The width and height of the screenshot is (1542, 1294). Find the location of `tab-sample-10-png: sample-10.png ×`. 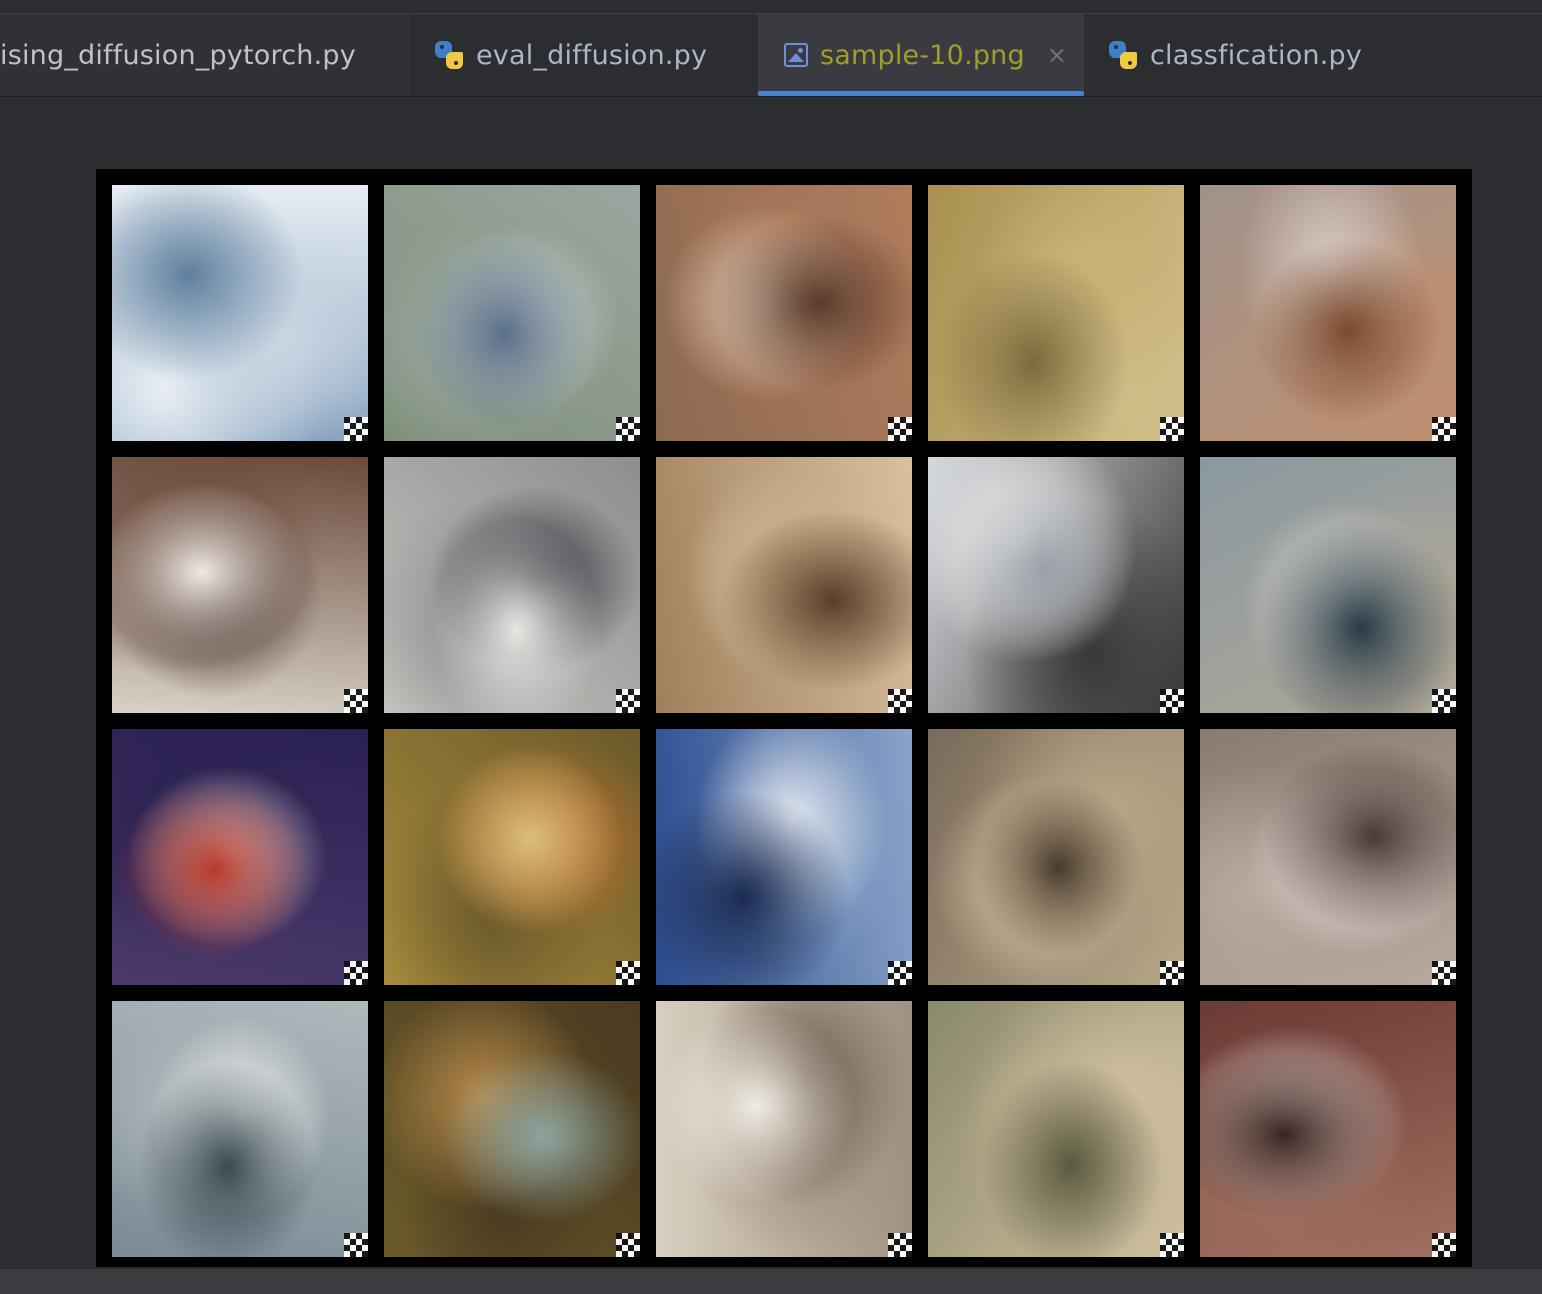

tab-sample-10-png: sample-10.png × is located at coordinates (921, 55).